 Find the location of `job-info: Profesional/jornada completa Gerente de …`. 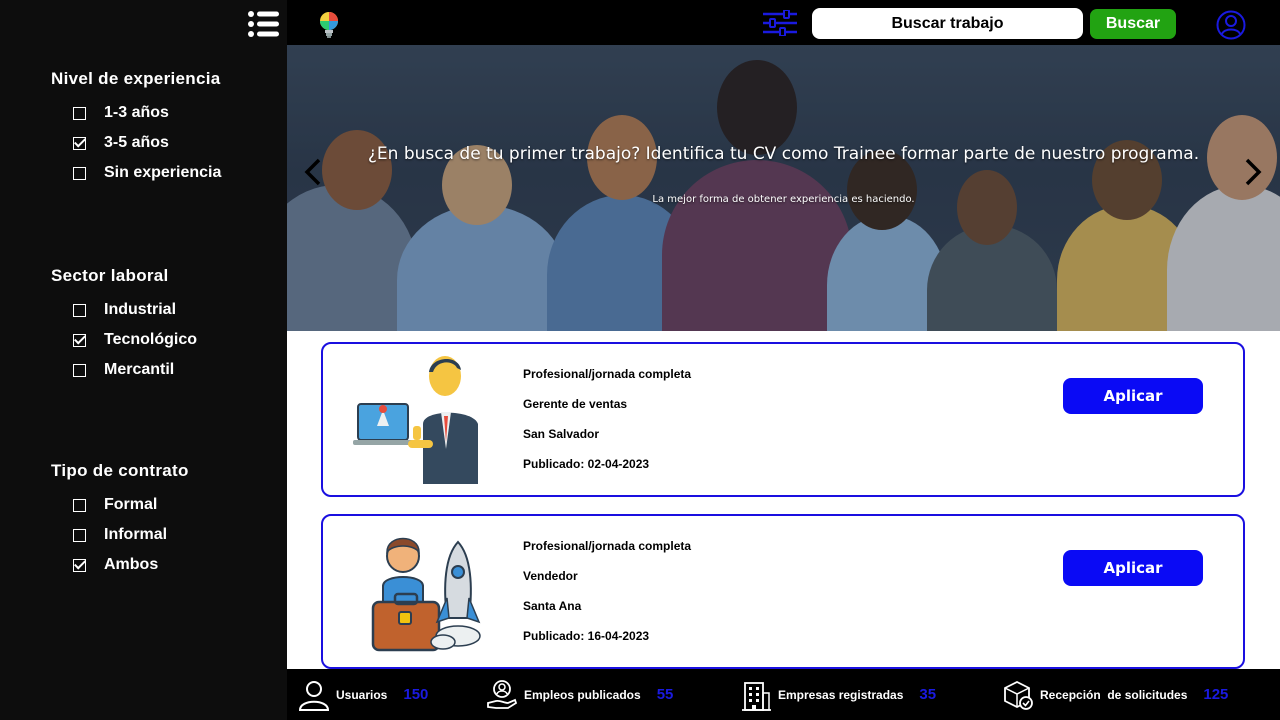

job-info: Profesional/jornada completa Gerente de … is located at coordinates (607, 424).